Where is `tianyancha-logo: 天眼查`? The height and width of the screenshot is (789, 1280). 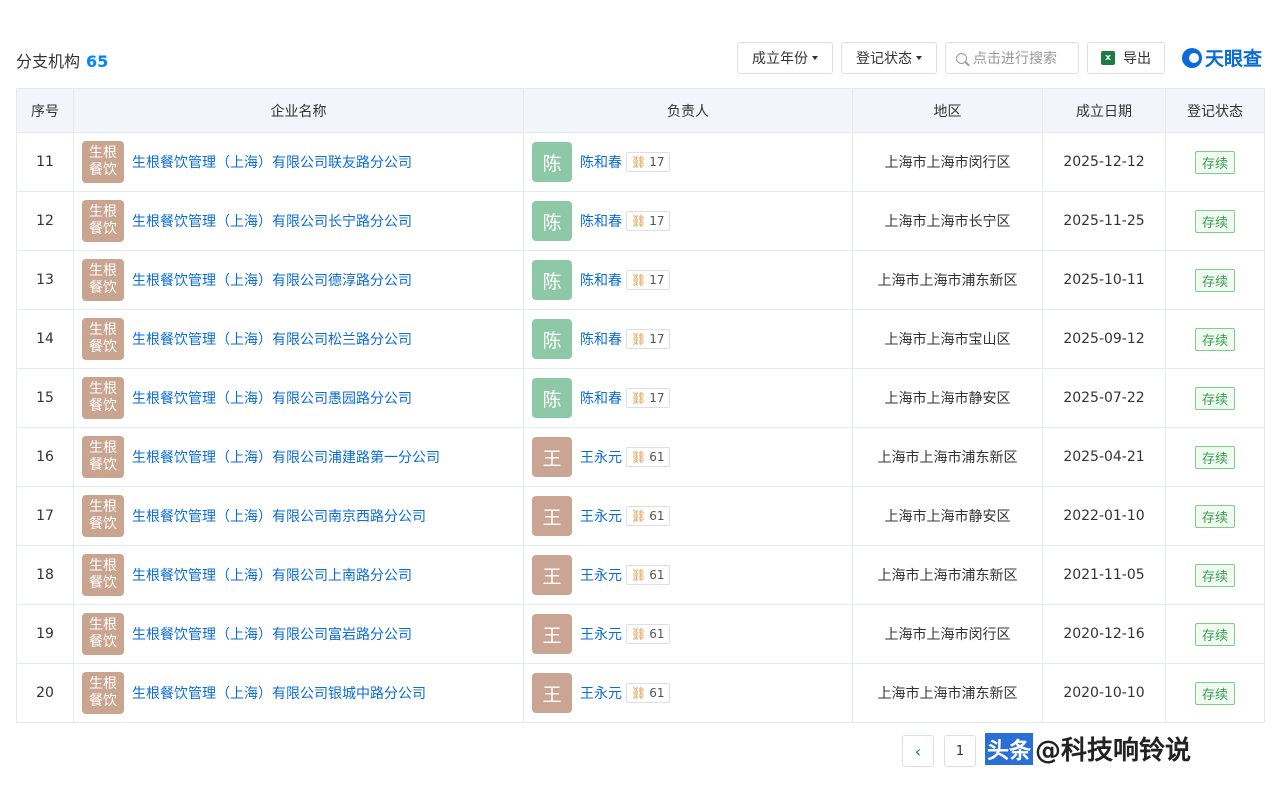 tianyancha-logo: 天眼查 is located at coordinates (1222, 57).